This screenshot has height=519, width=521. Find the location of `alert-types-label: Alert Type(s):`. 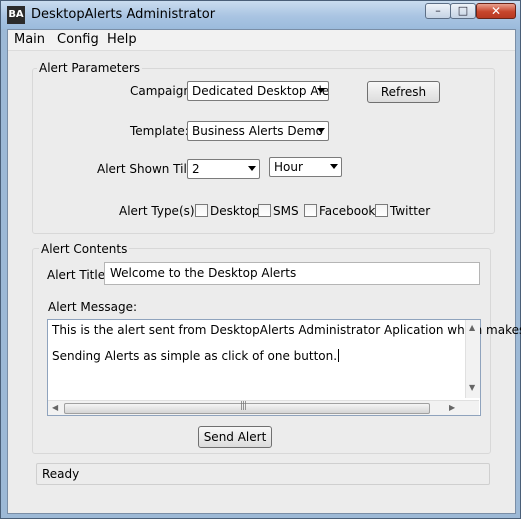

alert-types-label: Alert Type(s): is located at coordinates (159, 211).